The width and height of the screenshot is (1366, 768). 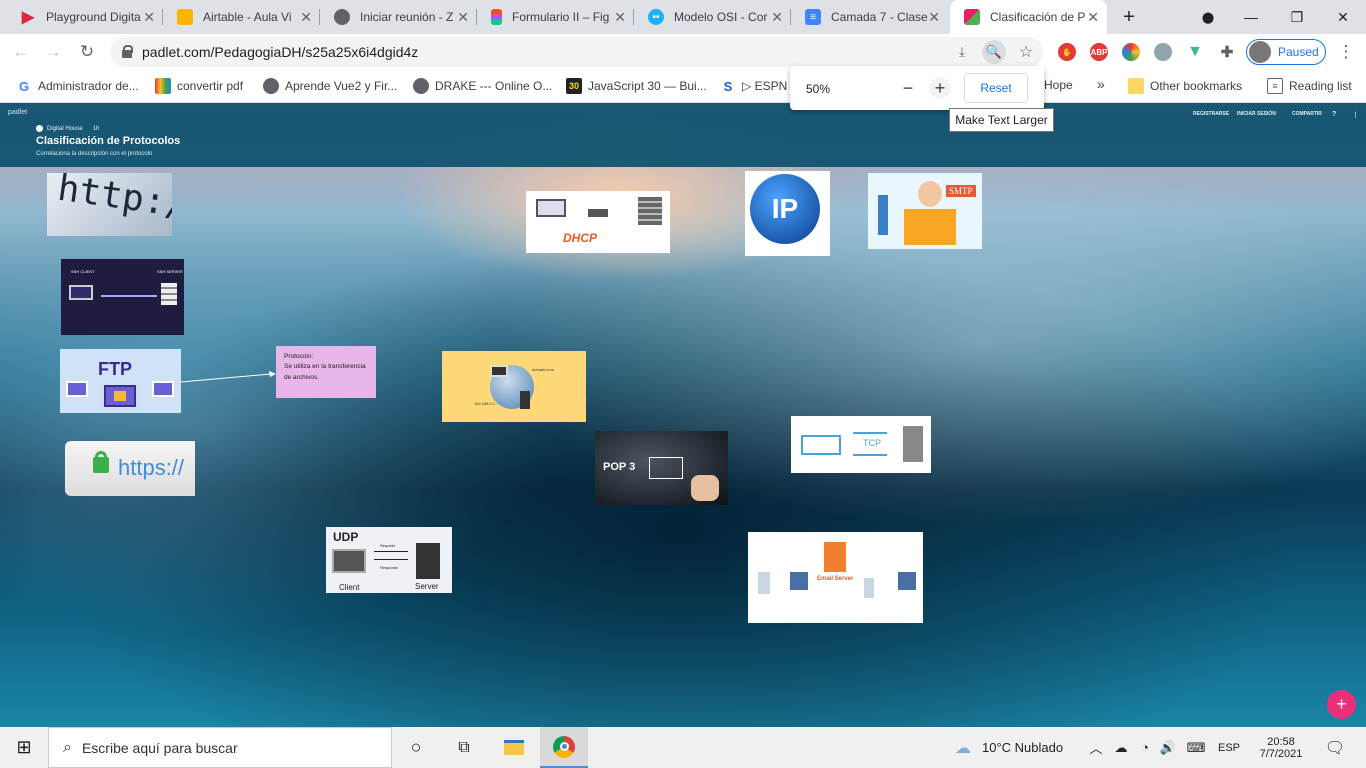 What do you see at coordinates (1286, 52) in the screenshot?
I see `profile-button: Paused` at bounding box center [1286, 52].